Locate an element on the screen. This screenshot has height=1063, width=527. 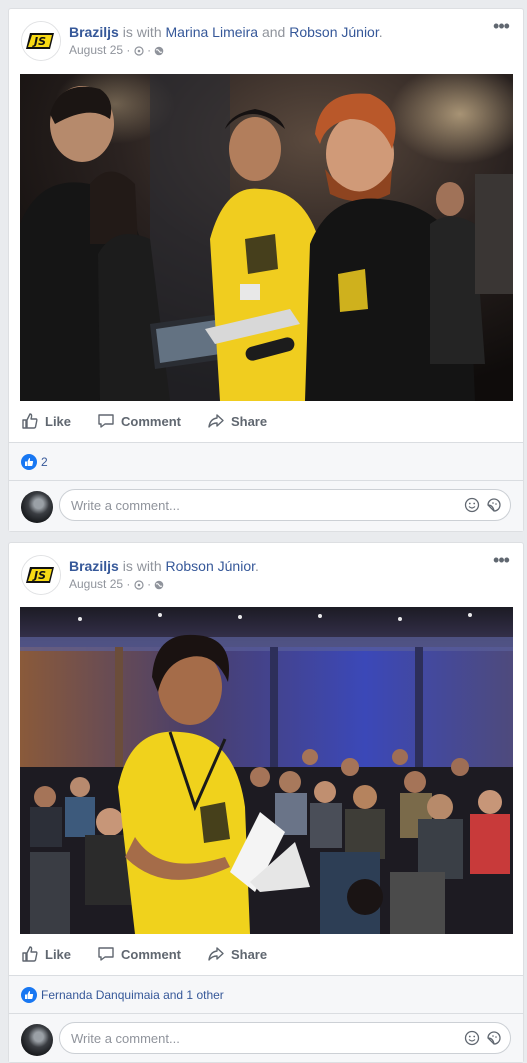
post-headline: Braziljs is with Robson Júnior. is located at coordinates (275, 566).